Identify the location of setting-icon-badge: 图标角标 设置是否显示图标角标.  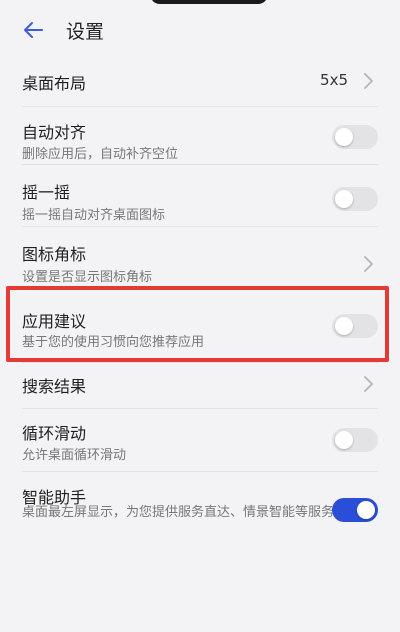
(200, 256).